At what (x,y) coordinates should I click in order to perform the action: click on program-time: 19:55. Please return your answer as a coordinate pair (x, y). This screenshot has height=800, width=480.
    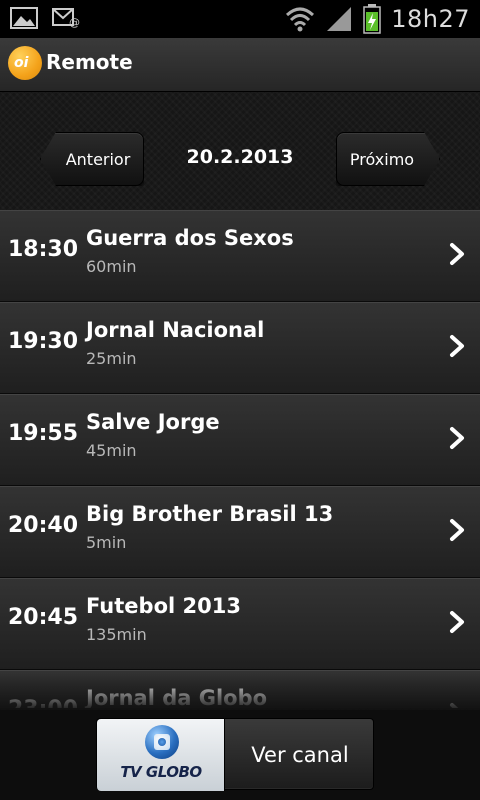
    Looking at the image, I should click on (43, 433).